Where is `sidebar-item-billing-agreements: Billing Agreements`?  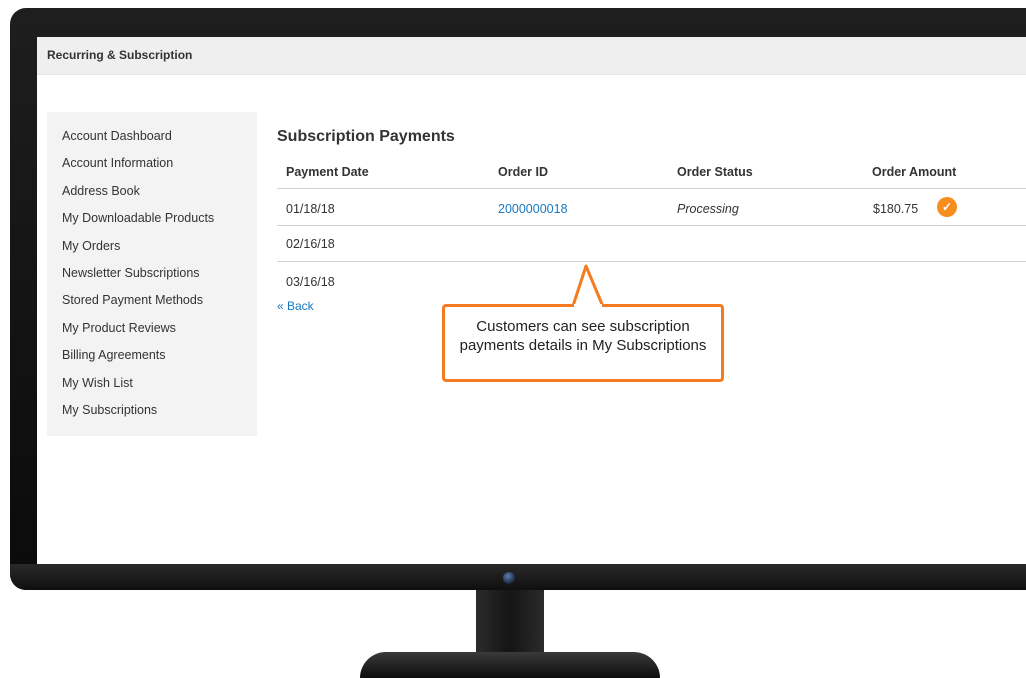
sidebar-item-billing-agreements: Billing Agreements is located at coordinates (114, 355).